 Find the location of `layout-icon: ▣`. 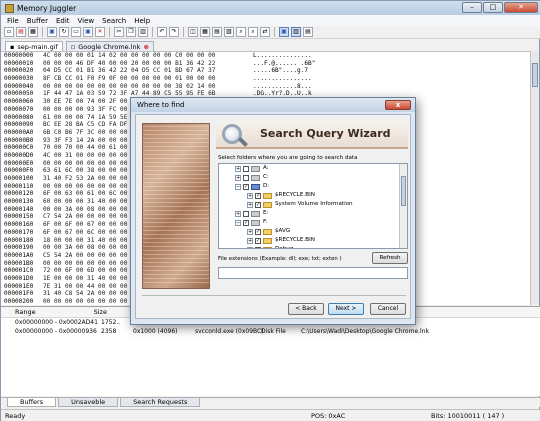

layout-icon: ▣ is located at coordinates (284, 32).